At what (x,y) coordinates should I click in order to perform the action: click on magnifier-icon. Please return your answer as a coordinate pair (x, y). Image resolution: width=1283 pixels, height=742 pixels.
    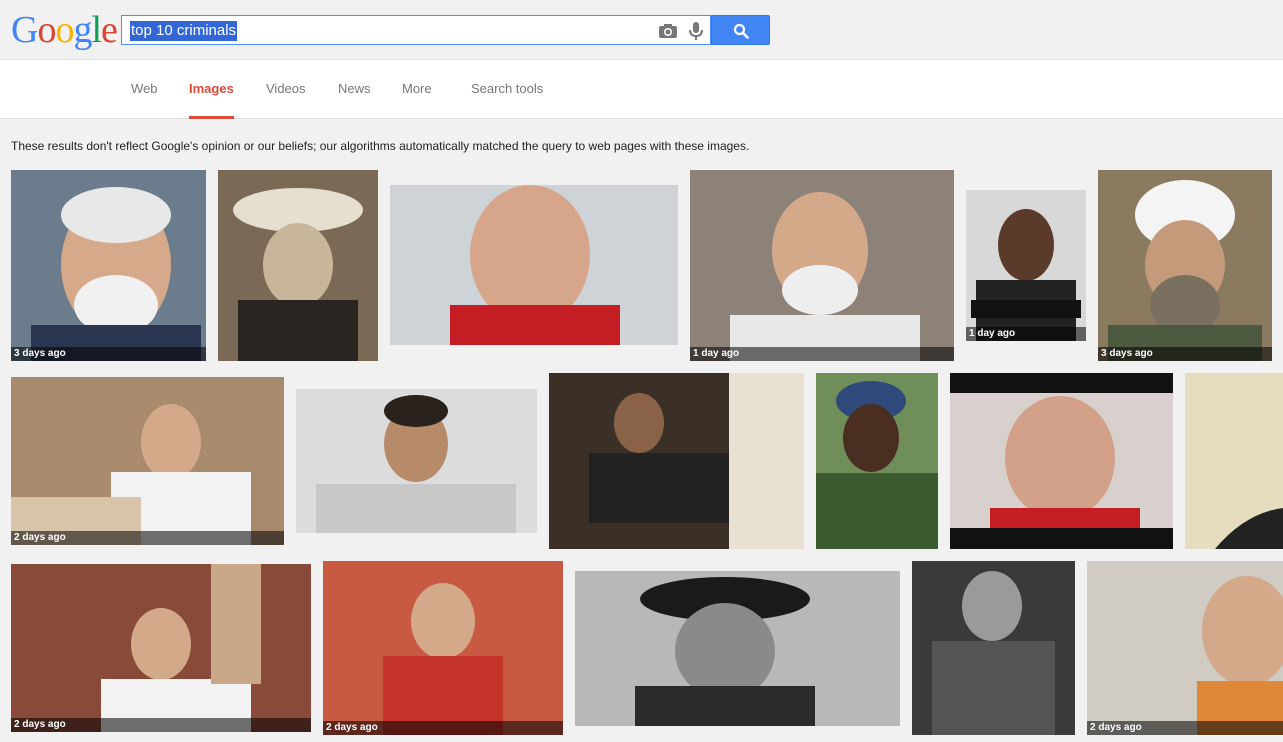
    Looking at the image, I should click on (741, 31).